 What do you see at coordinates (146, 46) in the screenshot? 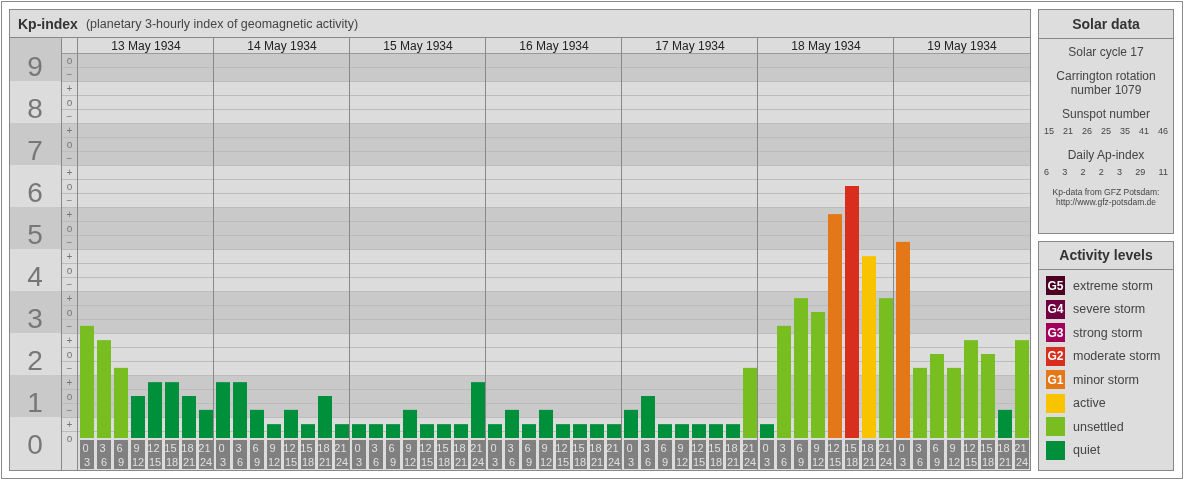
I see `date-label: 13 May 1934` at bounding box center [146, 46].